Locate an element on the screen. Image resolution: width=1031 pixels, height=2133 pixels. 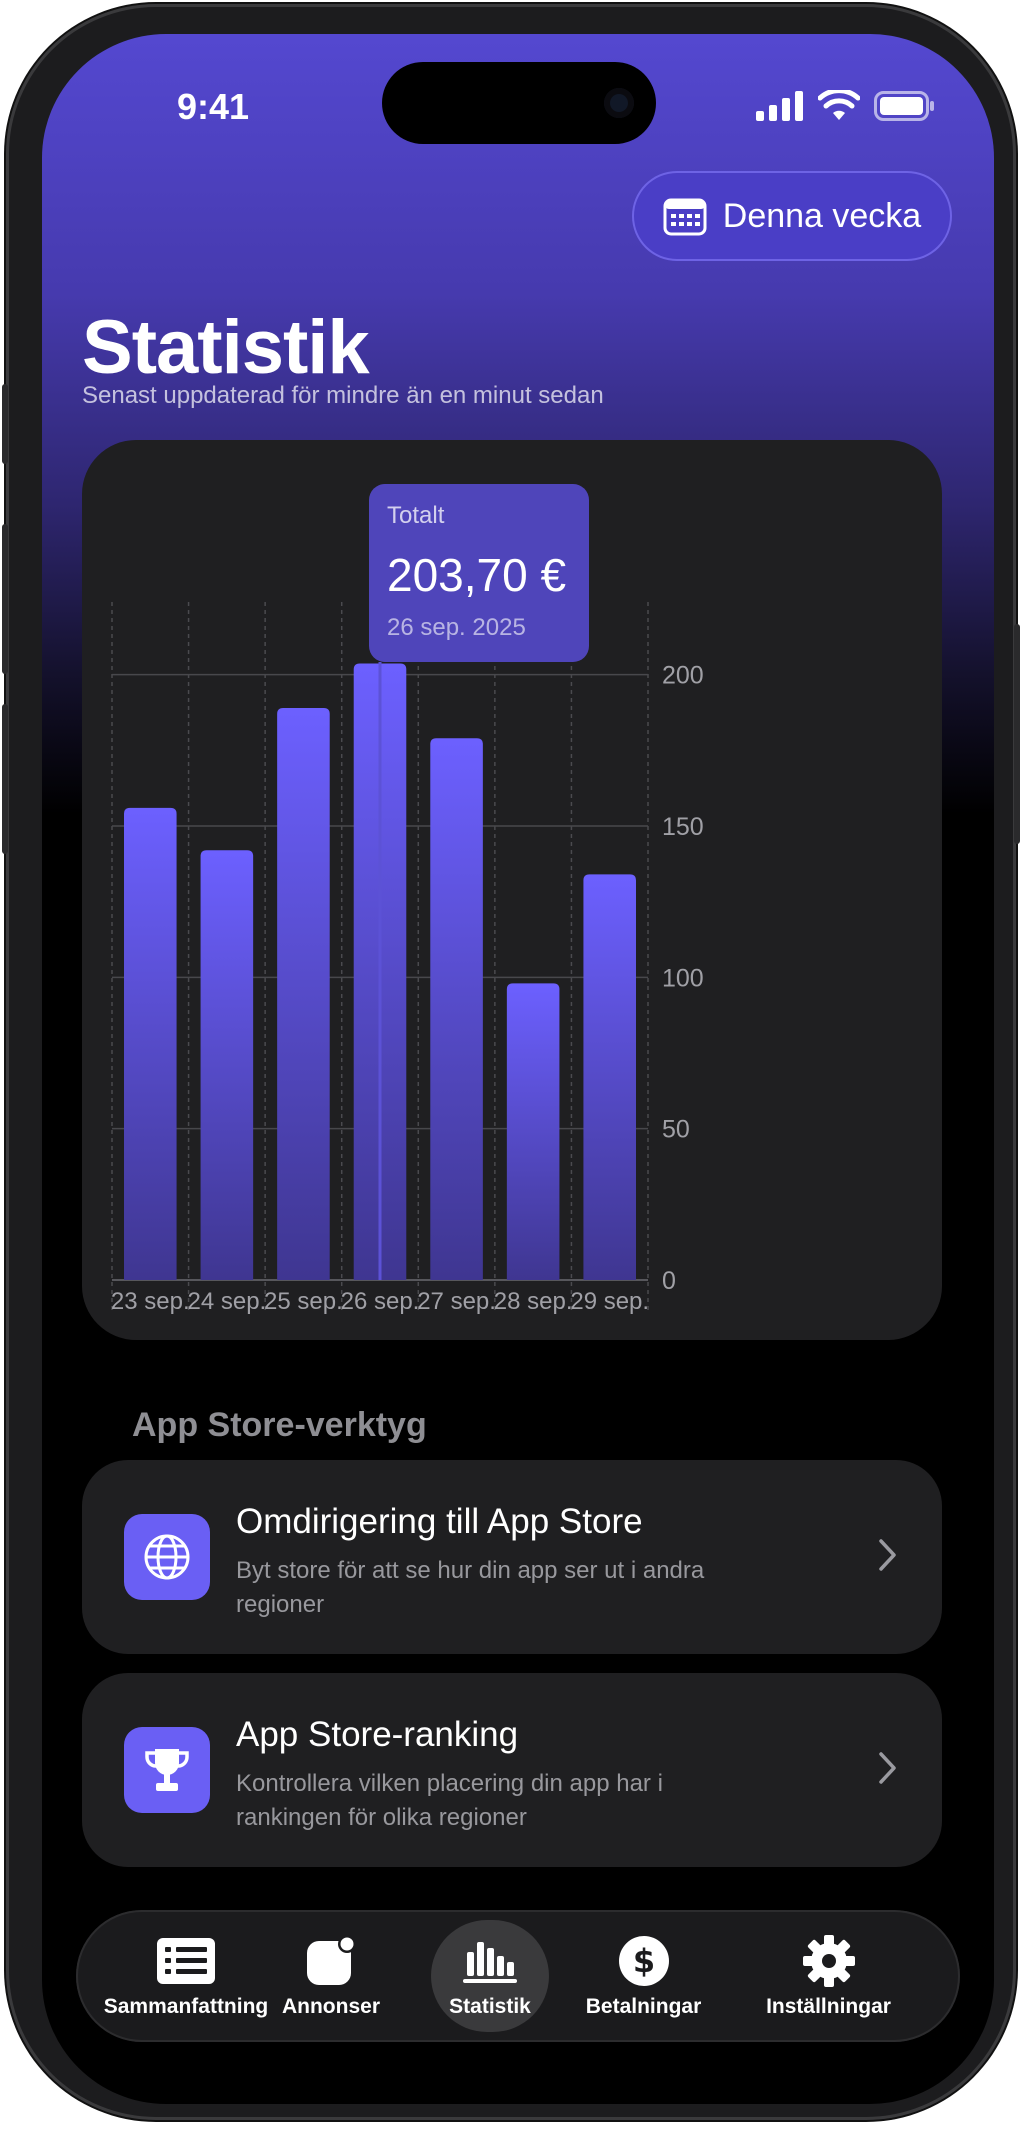
dynamic-island is located at coordinates (519, 103).